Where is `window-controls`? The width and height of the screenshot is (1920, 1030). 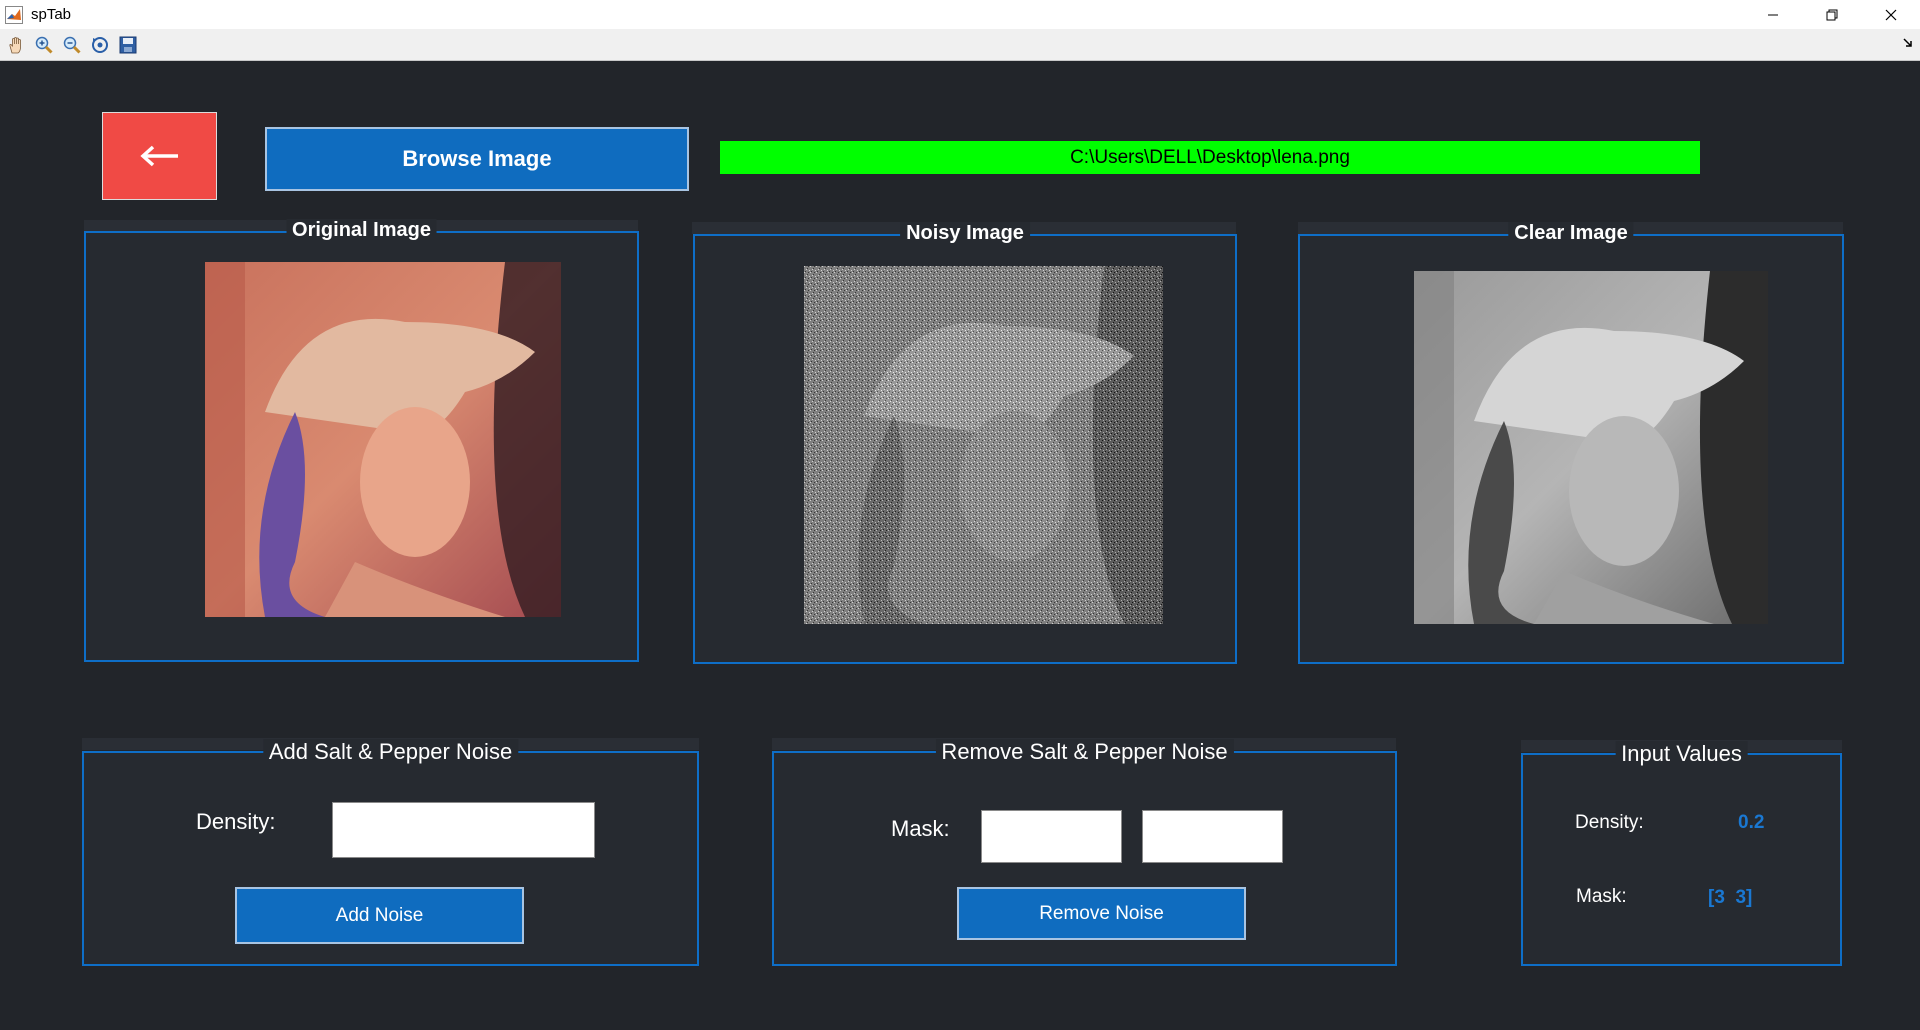
window-controls is located at coordinates (1831, 14).